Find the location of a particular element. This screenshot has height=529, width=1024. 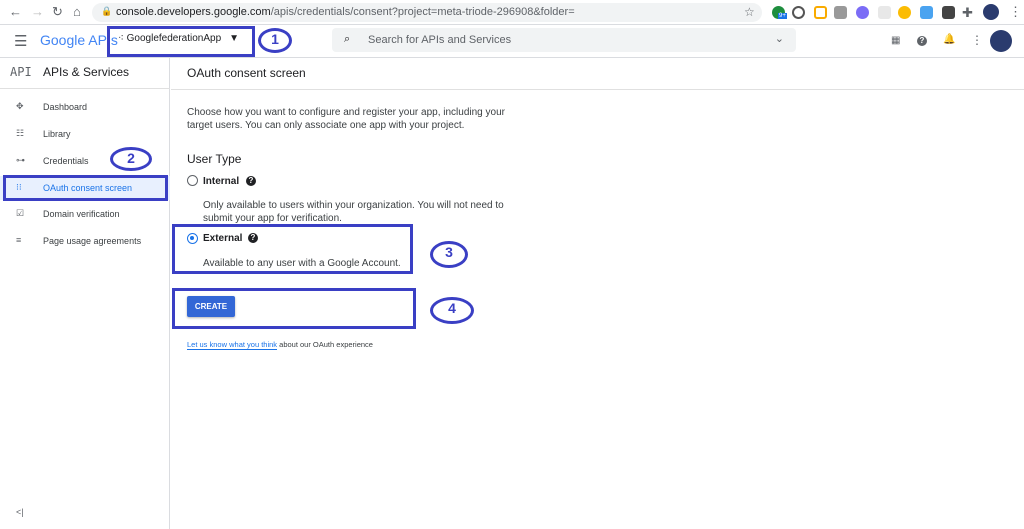

annotation-label-4: 4 is located at coordinates (452, 310).